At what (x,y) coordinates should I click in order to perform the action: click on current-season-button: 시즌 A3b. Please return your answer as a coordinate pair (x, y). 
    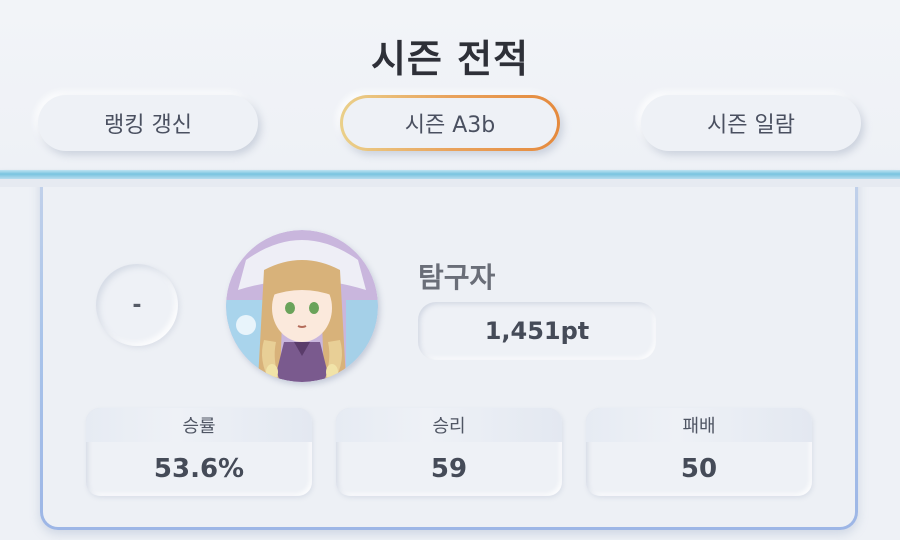
    Looking at the image, I should click on (450, 123).